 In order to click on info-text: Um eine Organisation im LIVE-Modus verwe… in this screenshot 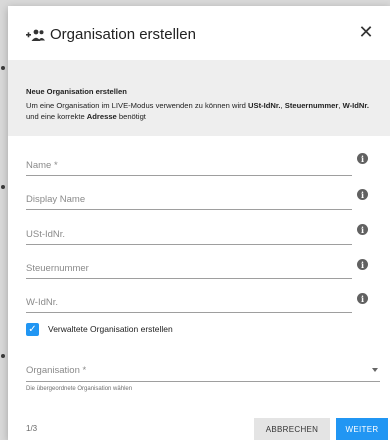, I will do `click(198, 111)`.